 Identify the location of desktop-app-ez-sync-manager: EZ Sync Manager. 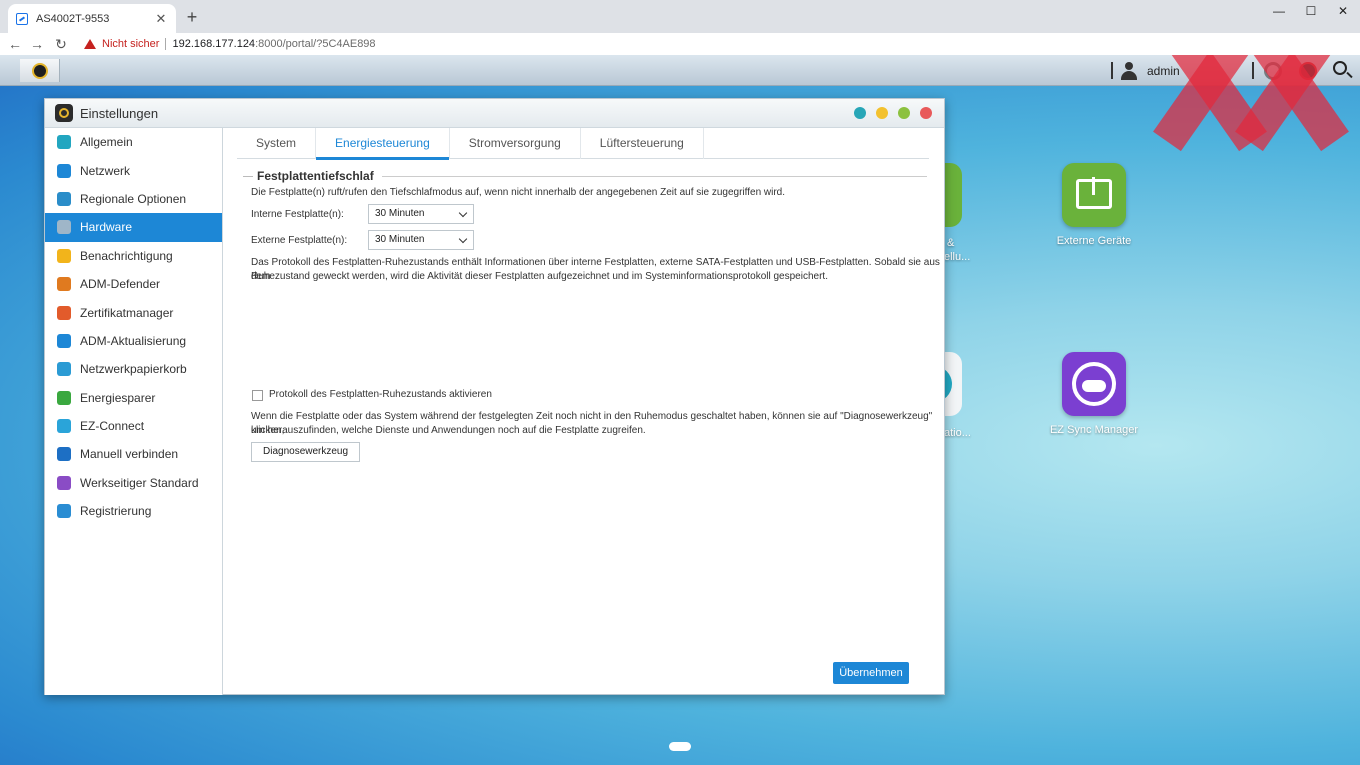
(1094, 394).